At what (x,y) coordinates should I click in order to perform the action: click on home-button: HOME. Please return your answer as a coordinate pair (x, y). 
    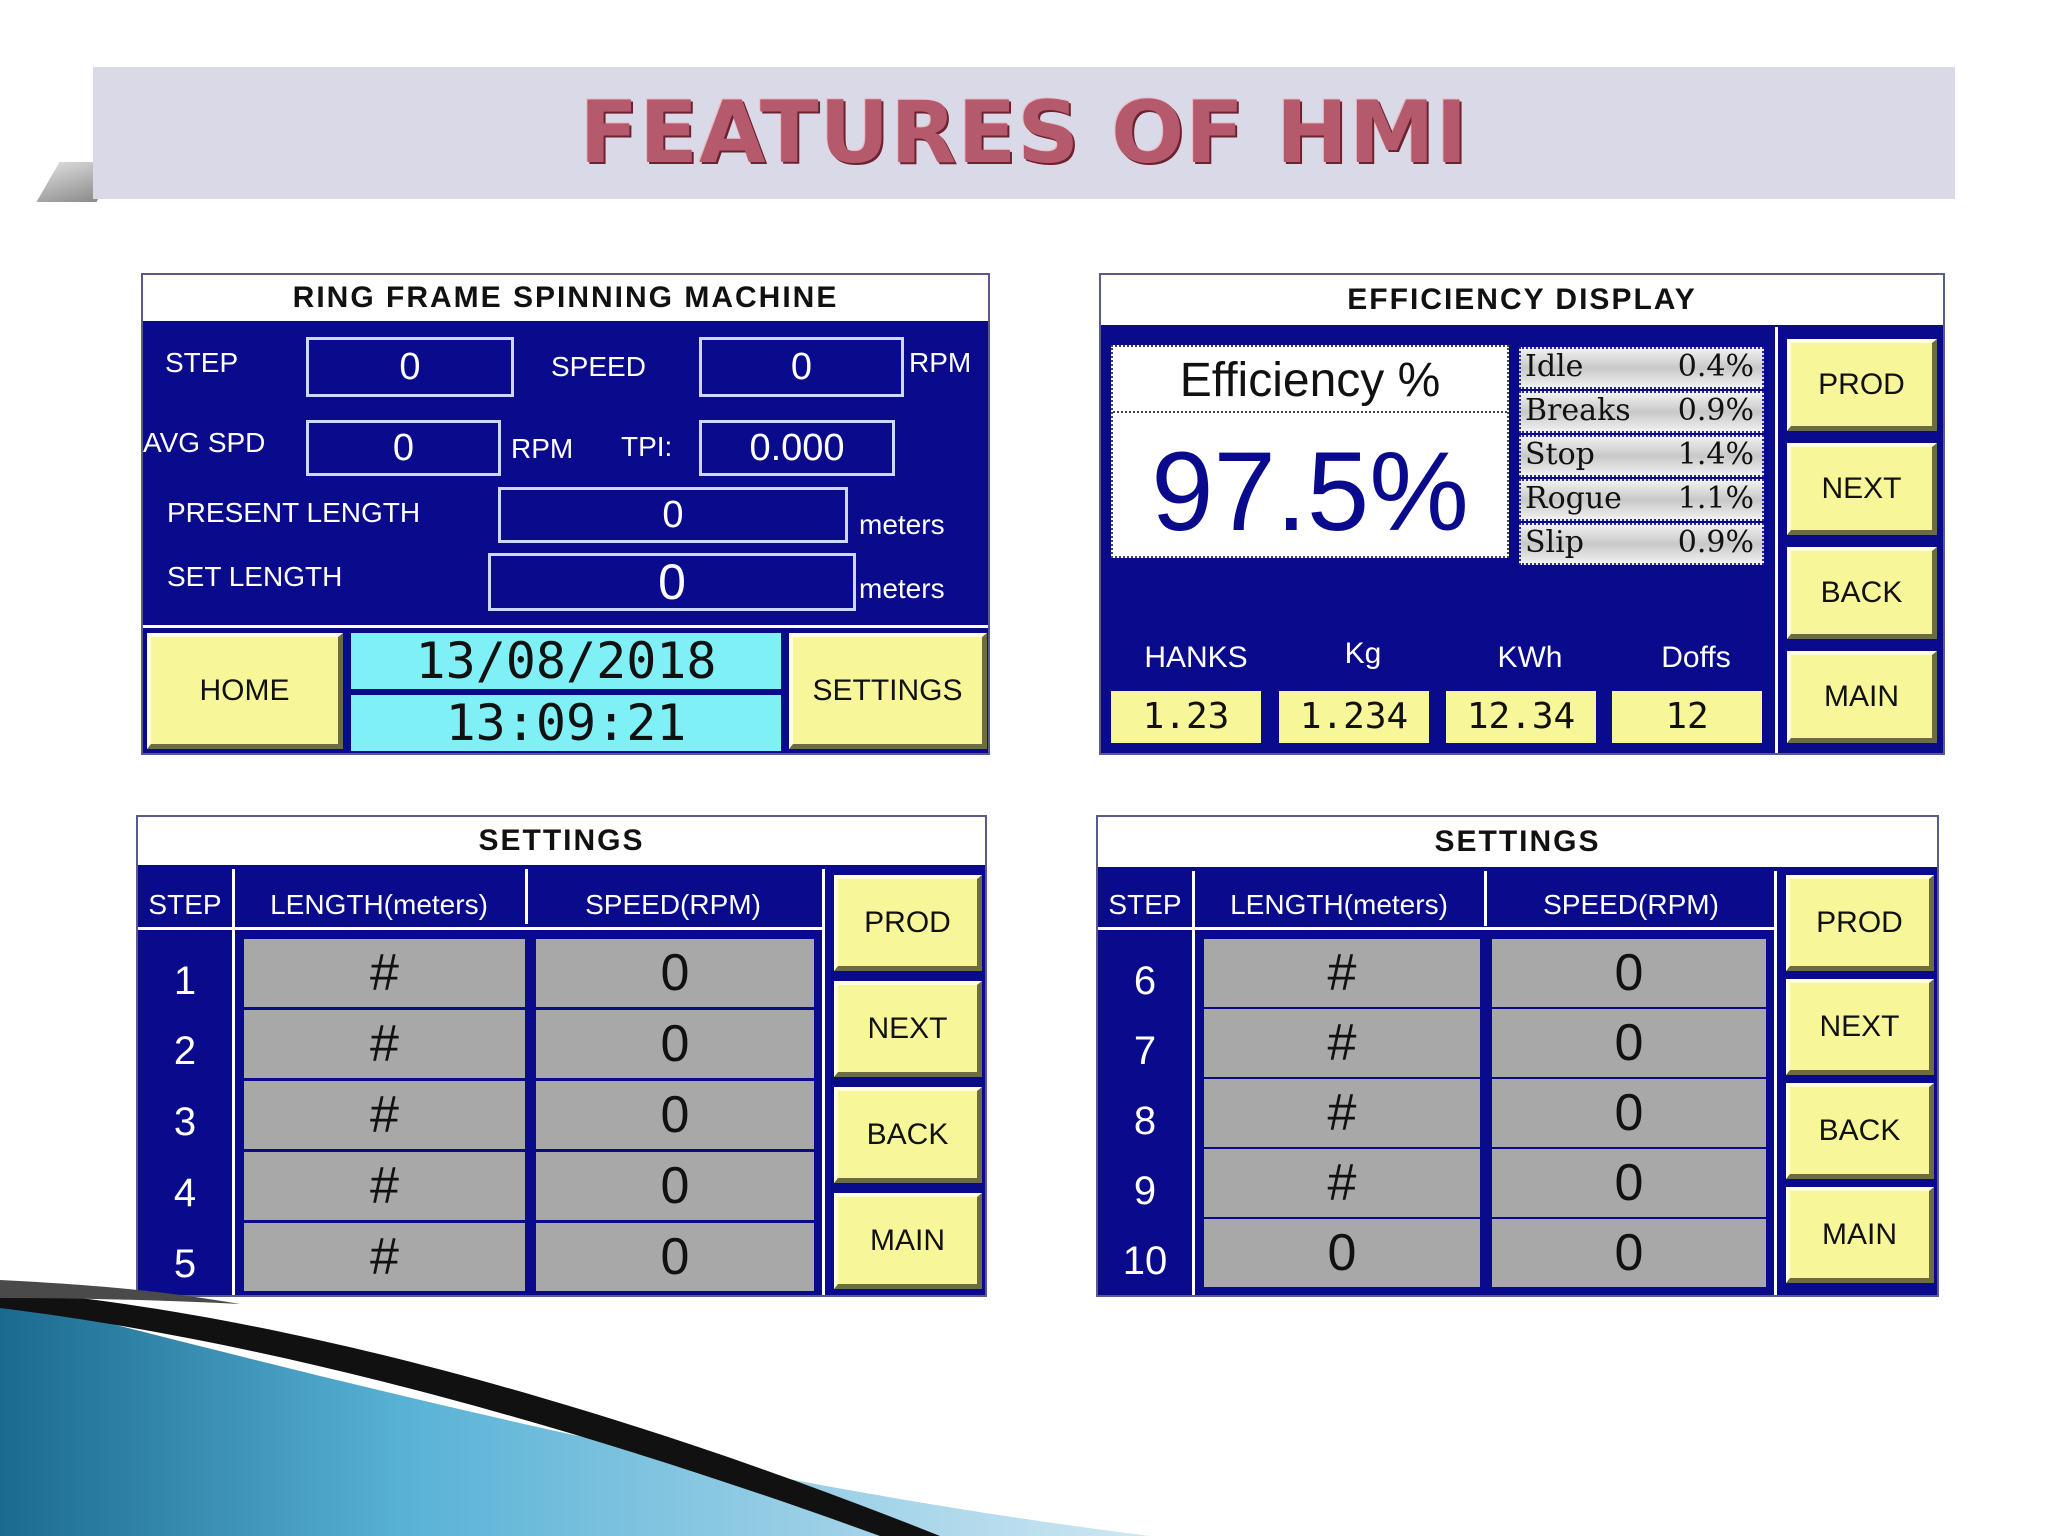
    Looking at the image, I should click on (245, 691).